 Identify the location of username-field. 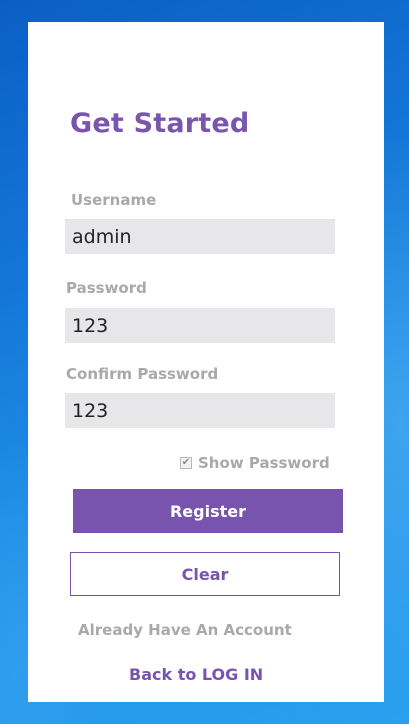
(200, 236).